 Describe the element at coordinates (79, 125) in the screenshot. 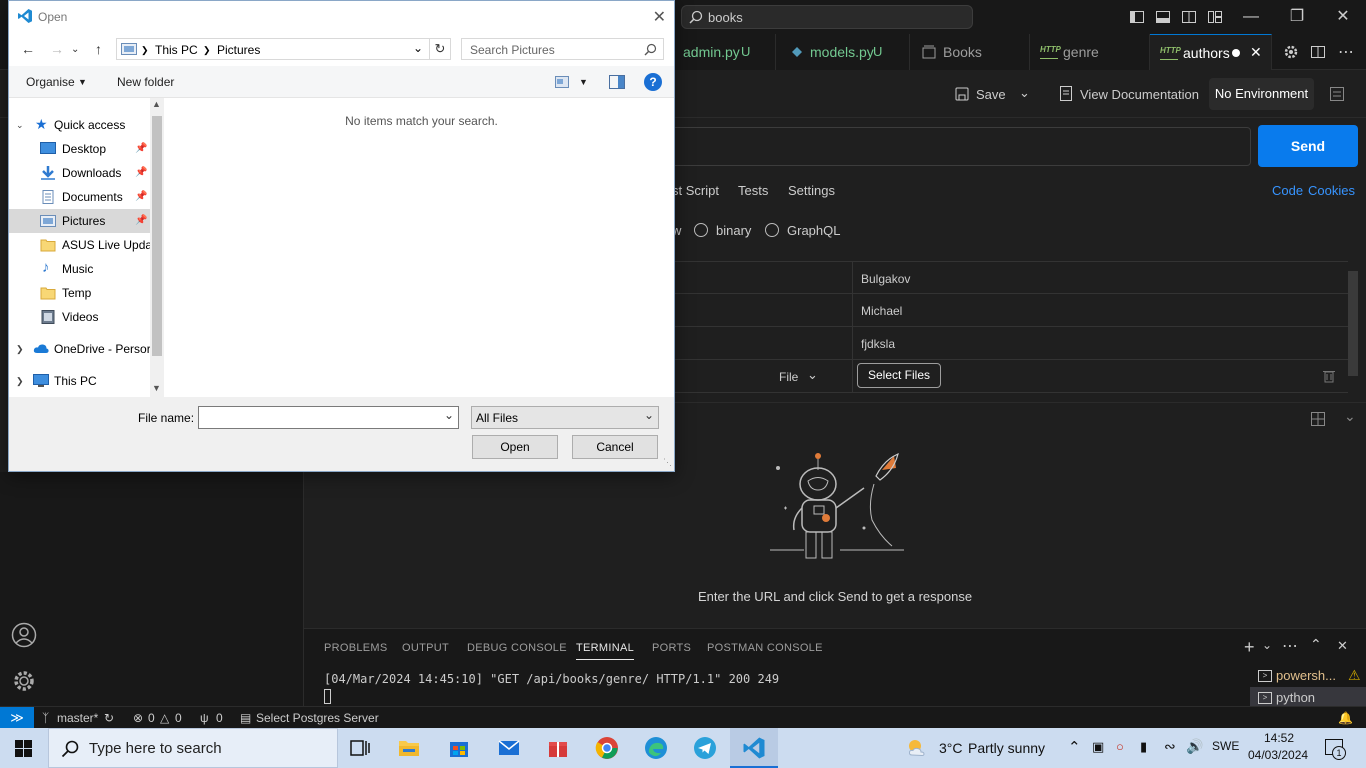

I see `nav-item-quick-access: ⌄ ★ Quick access` at that location.